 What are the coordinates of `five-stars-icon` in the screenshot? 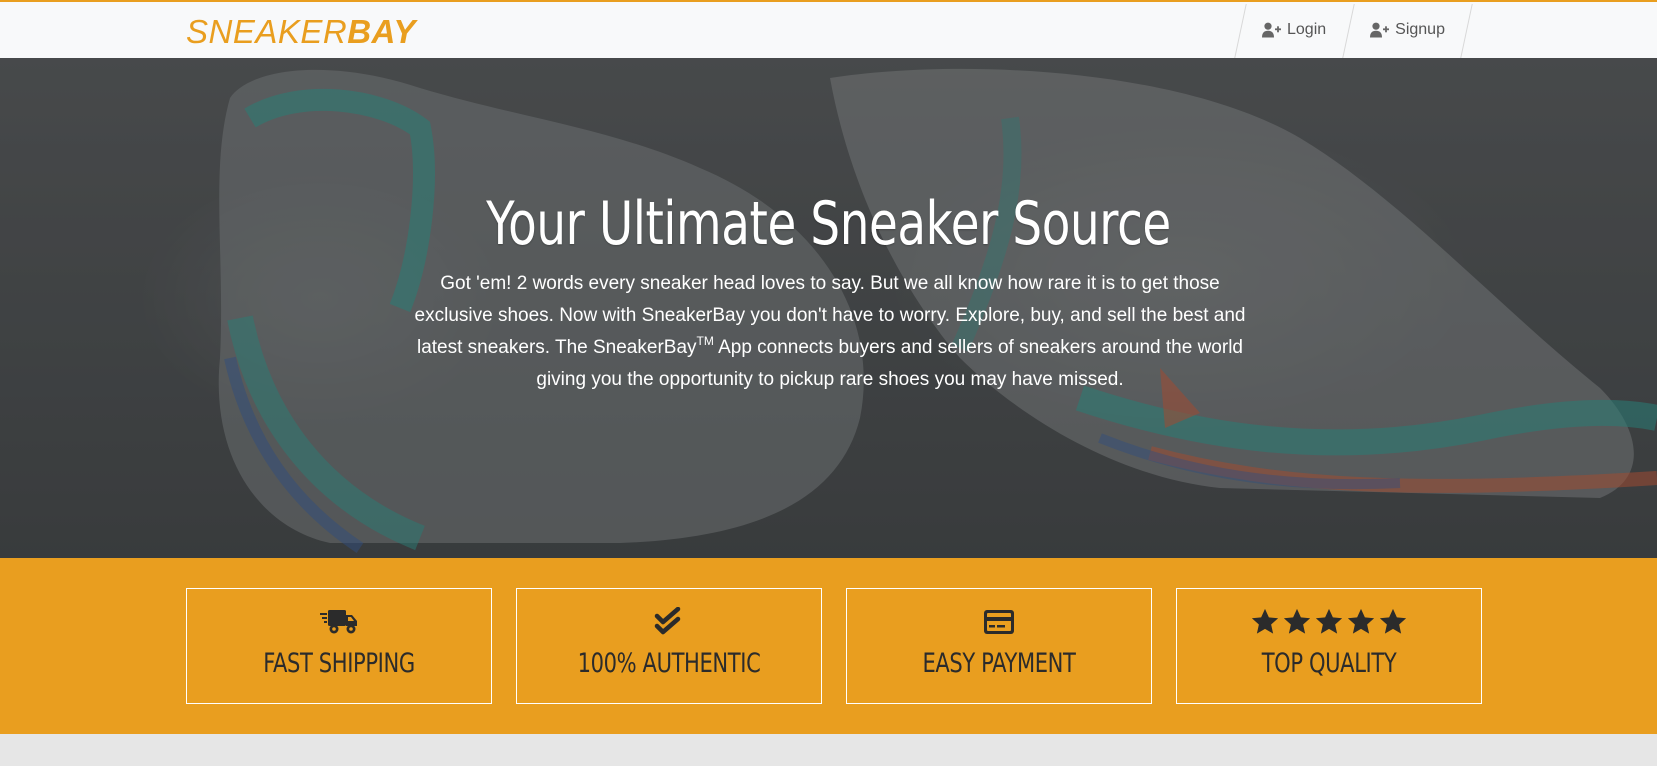 It's located at (1329, 624).